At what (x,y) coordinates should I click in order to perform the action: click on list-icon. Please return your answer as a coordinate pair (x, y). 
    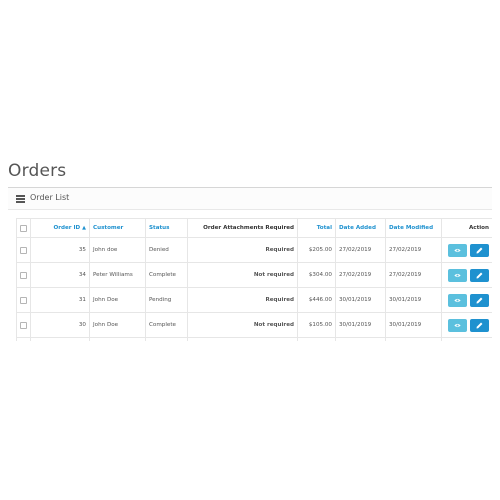
    Looking at the image, I should click on (20, 199).